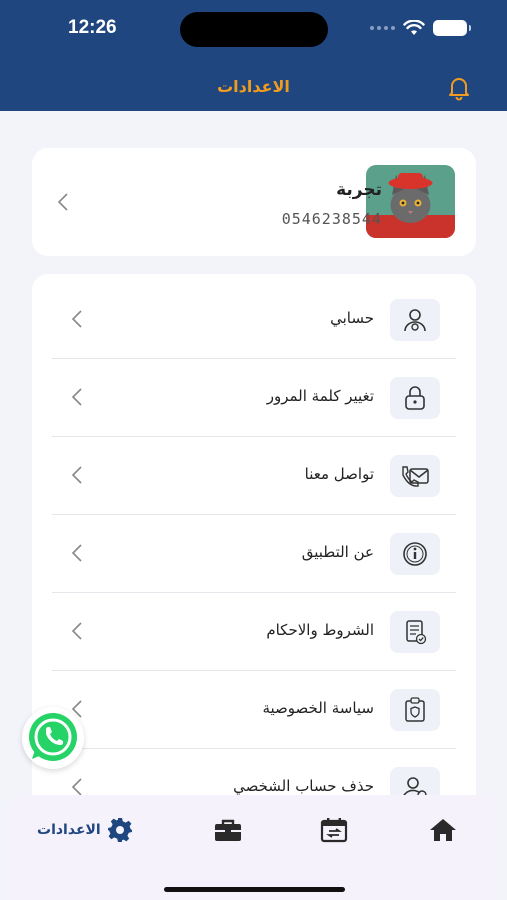  What do you see at coordinates (359, 190) in the screenshot?
I see `profile-name: تجربة` at bounding box center [359, 190].